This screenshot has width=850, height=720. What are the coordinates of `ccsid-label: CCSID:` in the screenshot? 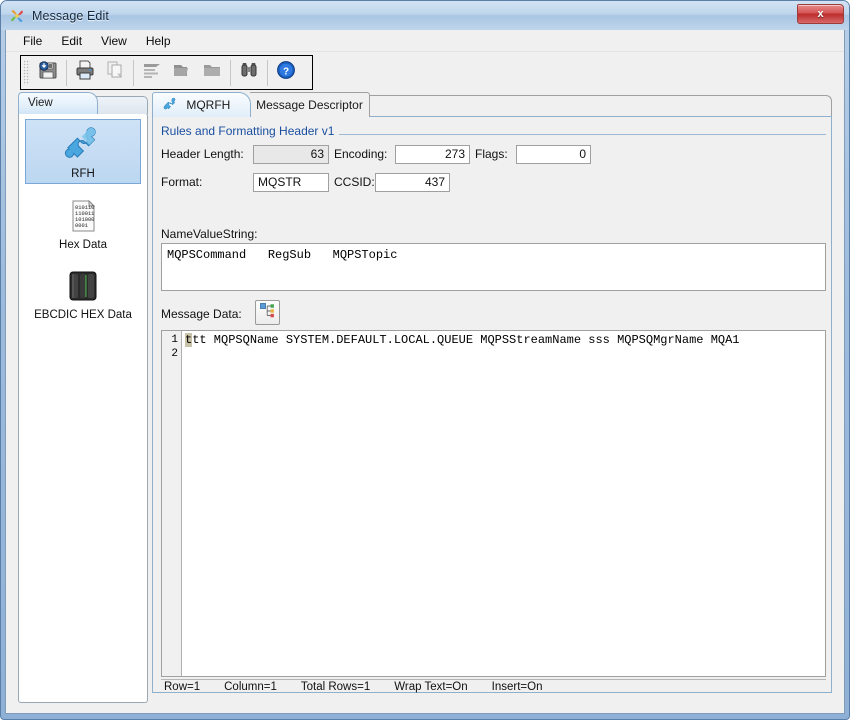 It's located at (354, 182).